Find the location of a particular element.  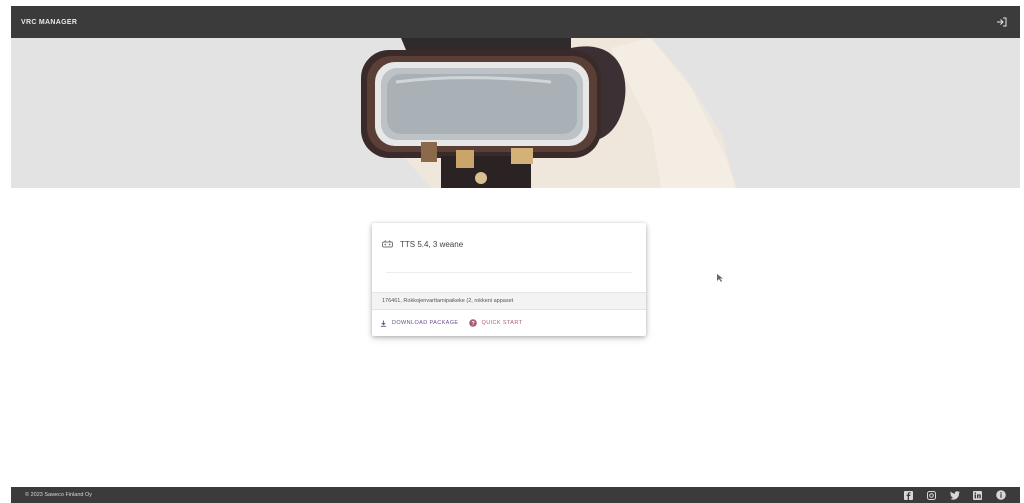

card-divider is located at coordinates (509, 272).